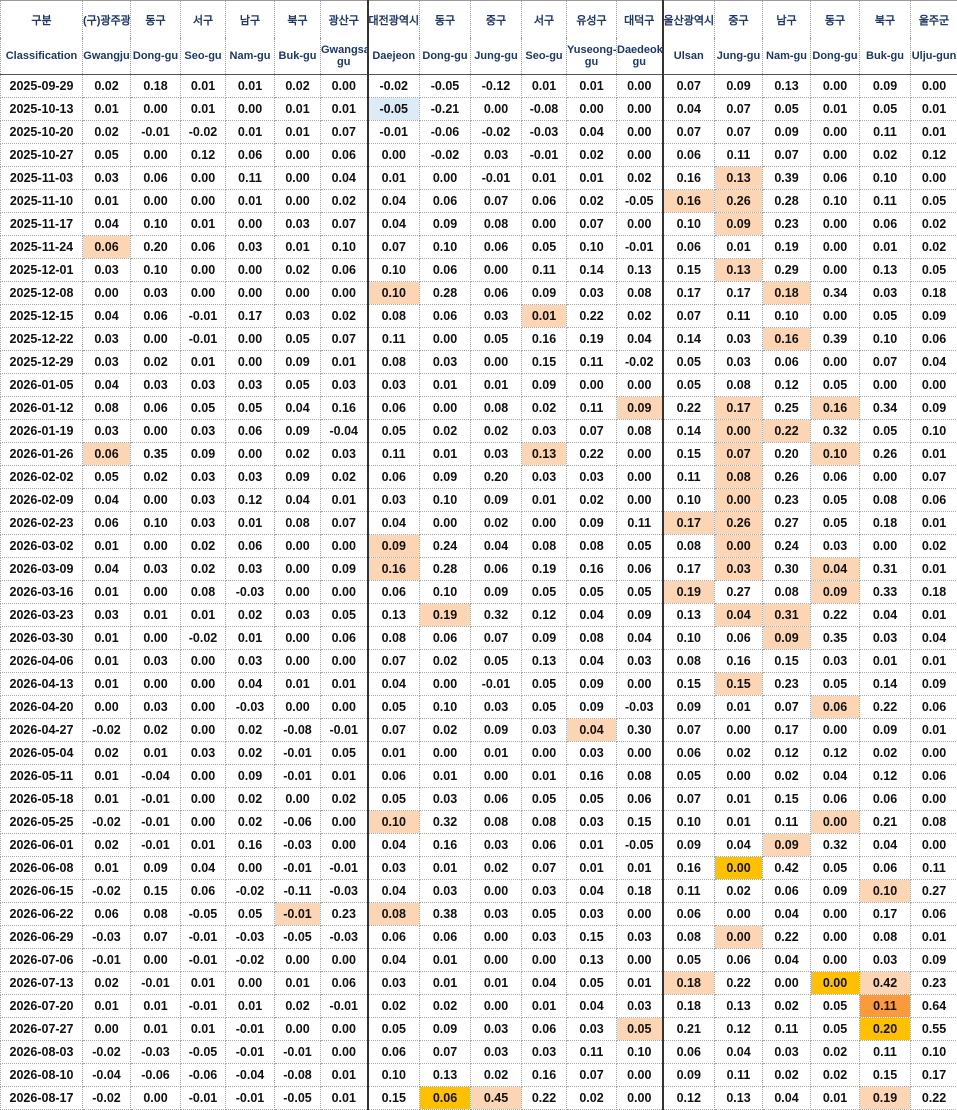 This screenshot has width=957, height=1110. What do you see at coordinates (787, 523) in the screenshot?
I see `cell-namgu: 0.27` at bounding box center [787, 523].